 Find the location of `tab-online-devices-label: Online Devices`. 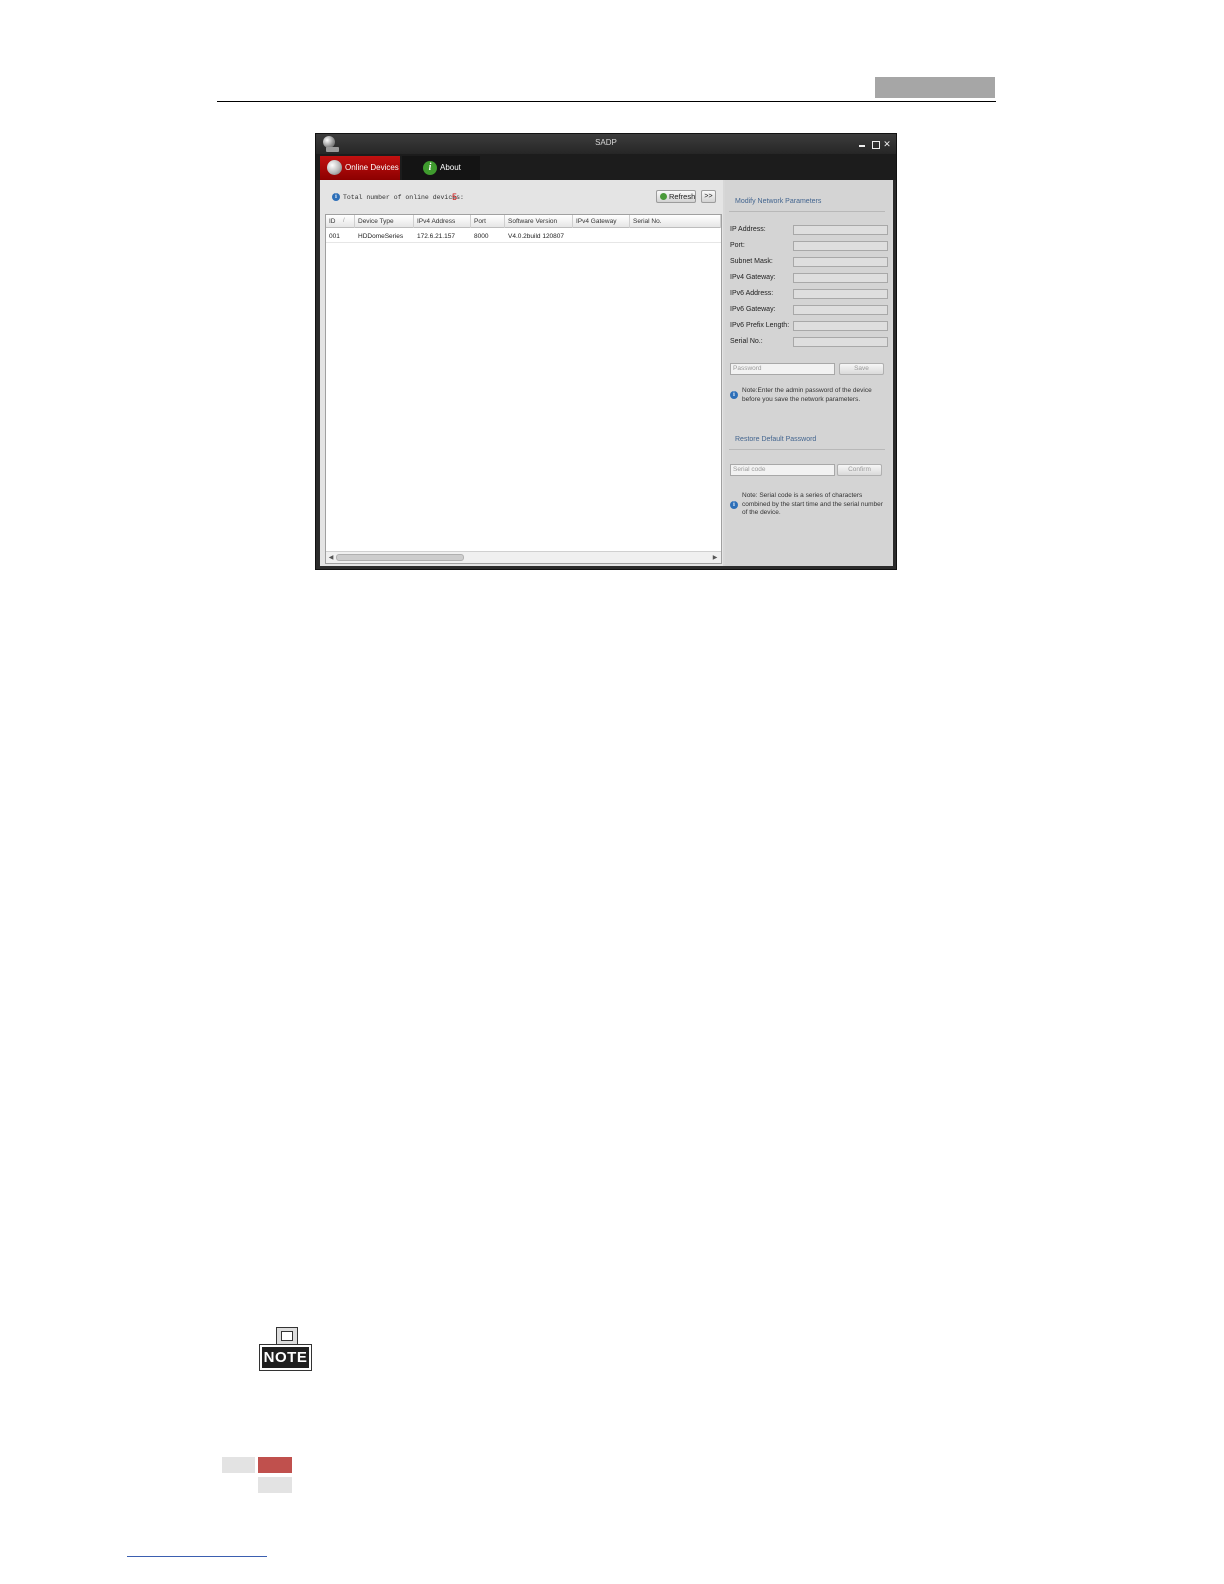

tab-online-devices-label: Online Devices is located at coordinates (372, 167).